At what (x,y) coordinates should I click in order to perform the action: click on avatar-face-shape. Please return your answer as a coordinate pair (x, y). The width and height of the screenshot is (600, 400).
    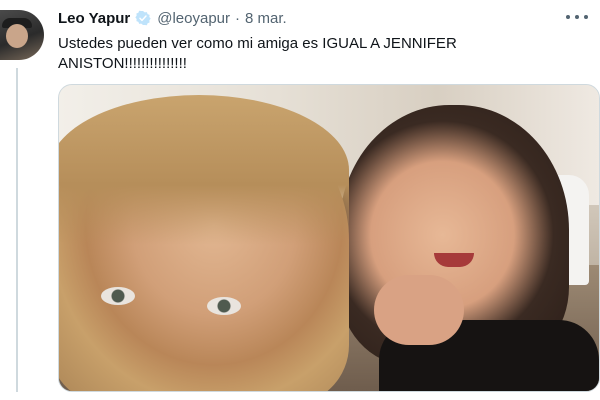
    Looking at the image, I should click on (17, 36).